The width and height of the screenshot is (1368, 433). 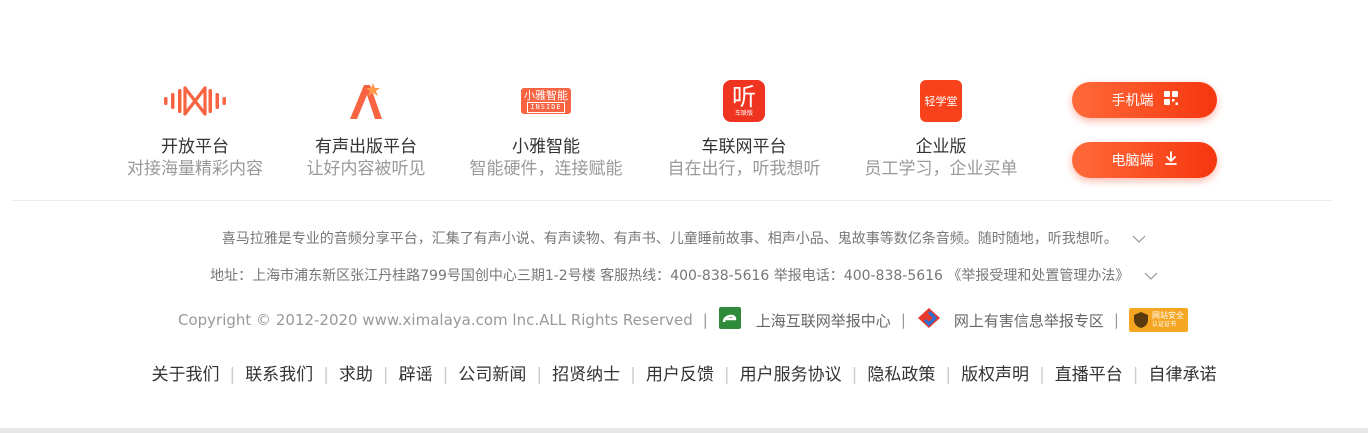 What do you see at coordinates (684, 430) in the screenshot?
I see `bottom-bar` at bounding box center [684, 430].